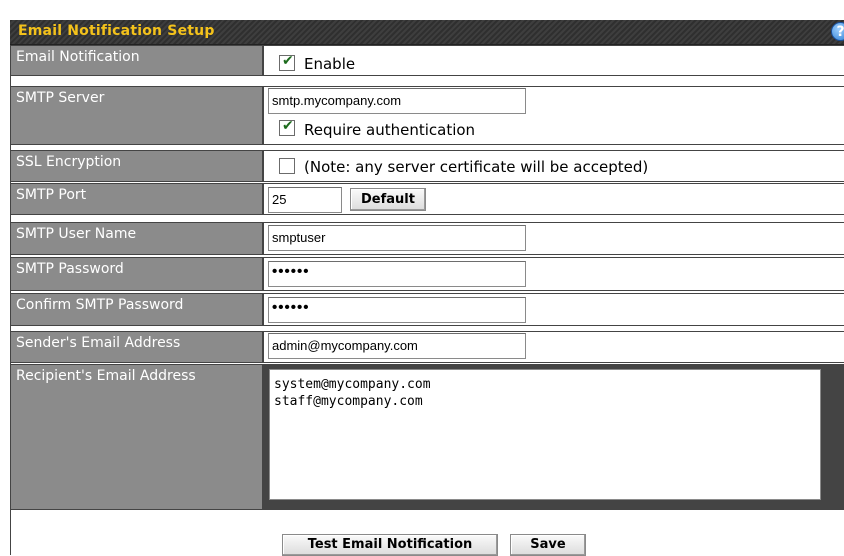 The image size is (844, 556). Describe the element at coordinates (136, 347) in the screenshot. I see `label-sender-email: Sender's Email Address` at that location.